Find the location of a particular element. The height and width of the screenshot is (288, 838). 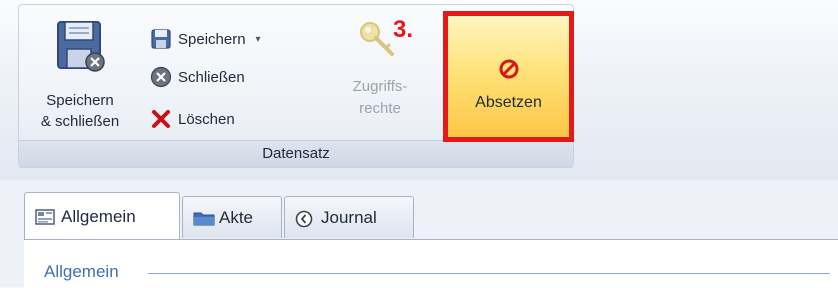

section-divider is located at coordinates (489, 273).